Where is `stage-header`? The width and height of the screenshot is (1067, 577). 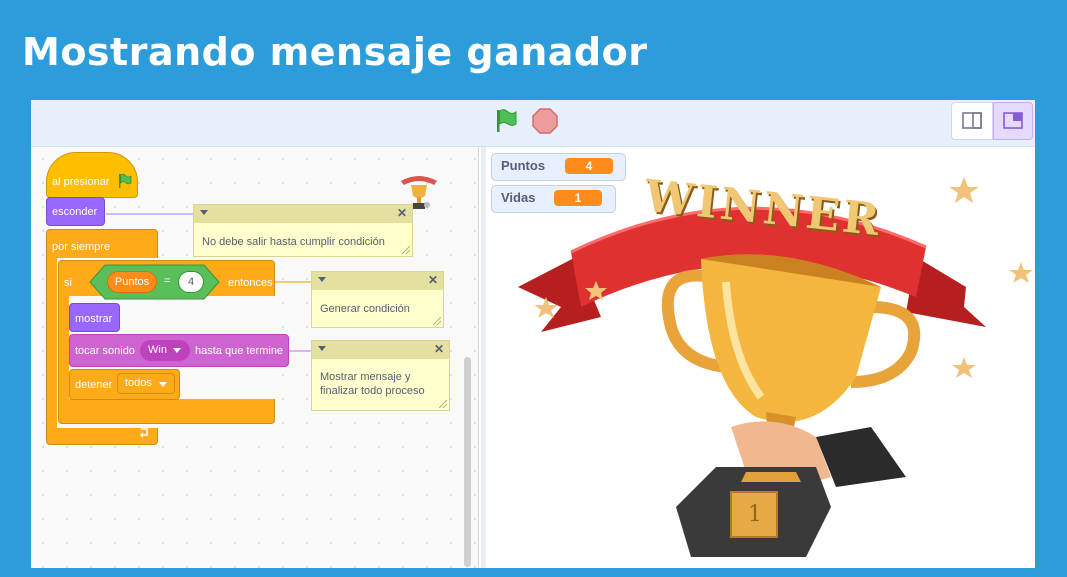 stage-header is located at coordinates (533, 123).